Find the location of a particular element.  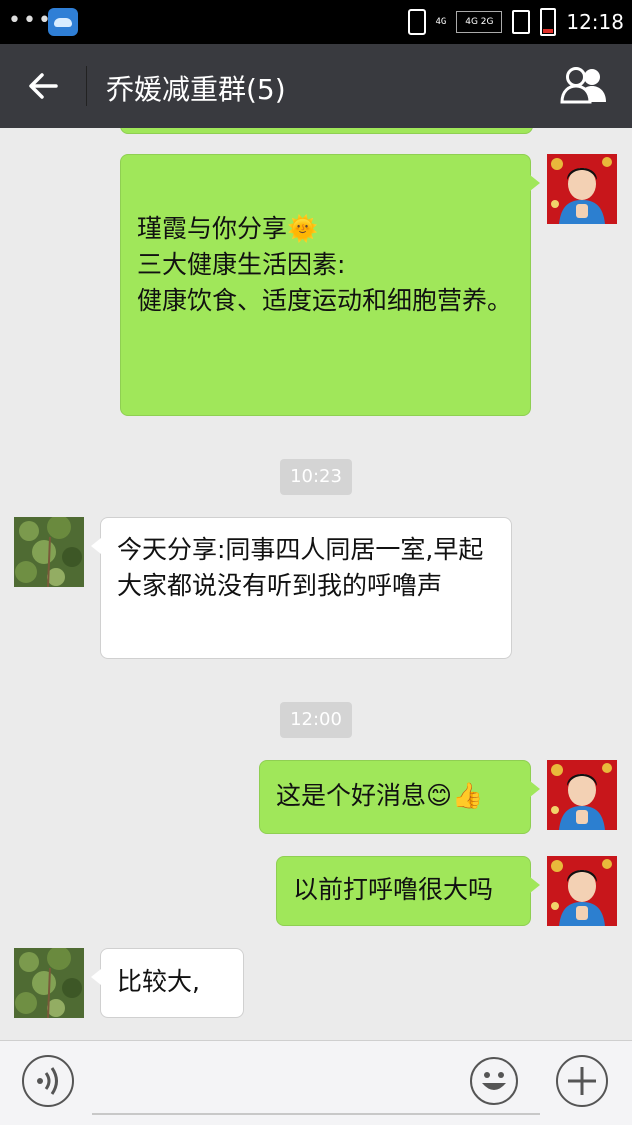

previous-message-bubble is located at coordinates (326, 131).